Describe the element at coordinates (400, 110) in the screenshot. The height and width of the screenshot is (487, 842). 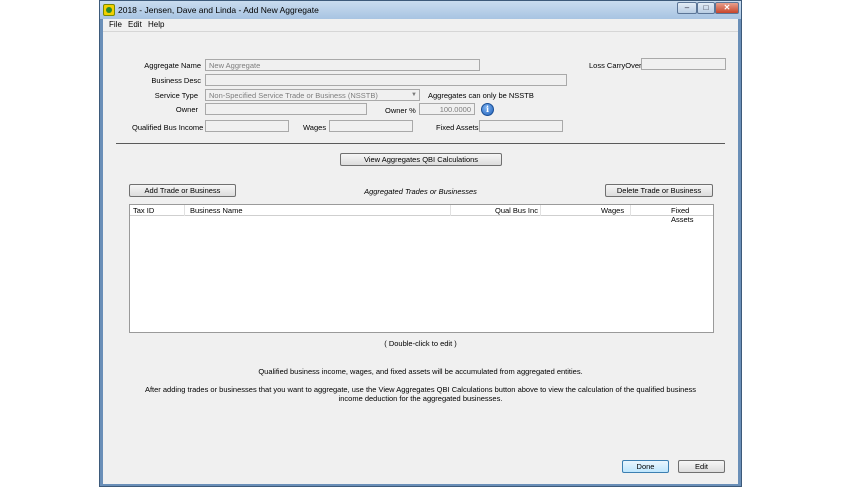
I see `owner-pct-label: Owner %` at that location.